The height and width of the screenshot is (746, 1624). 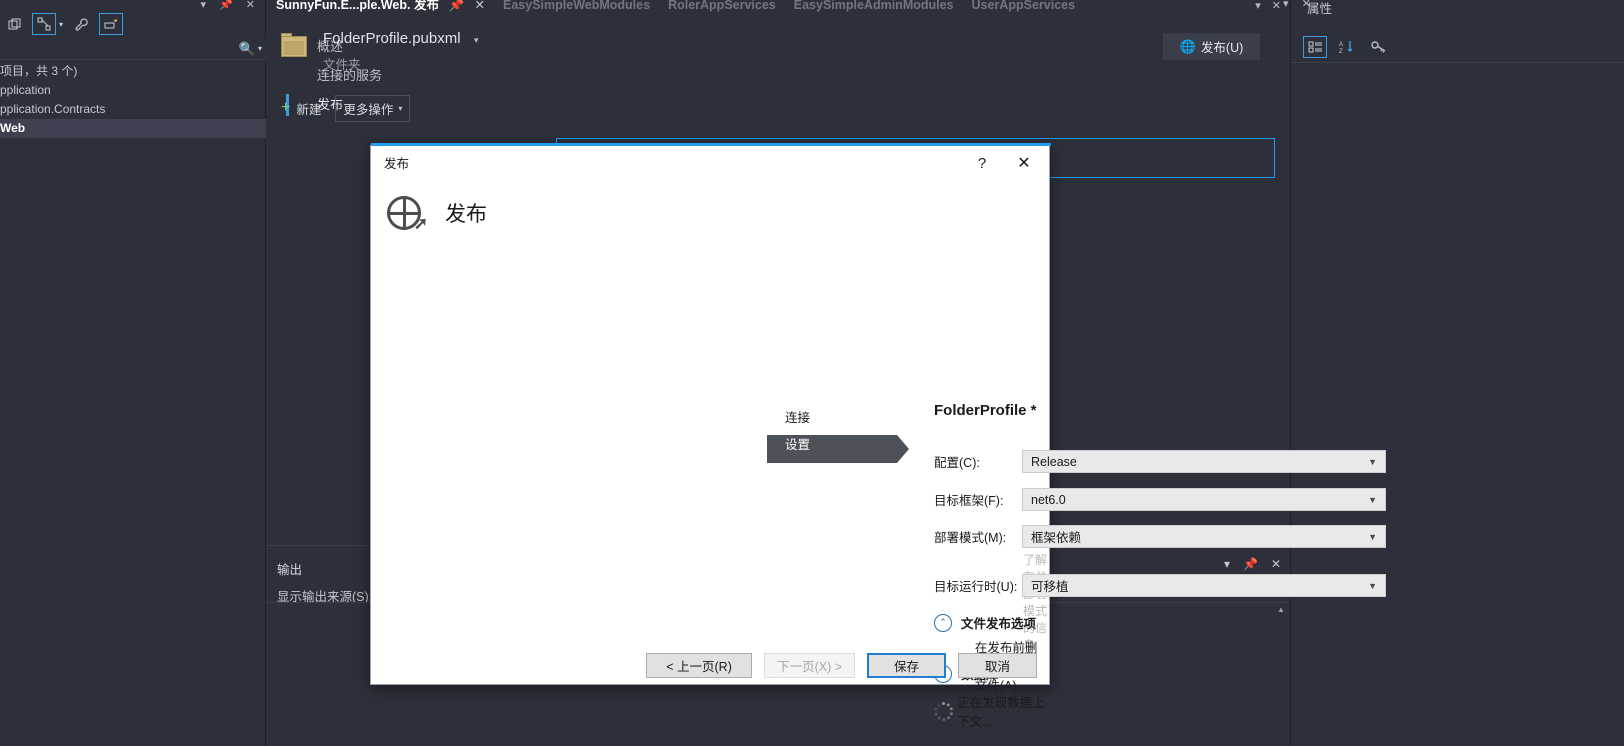 What do you see at coordinates (944, 711) in the screenshot?
I see `loading-spinner-icon` at bounding box center [944, 711].